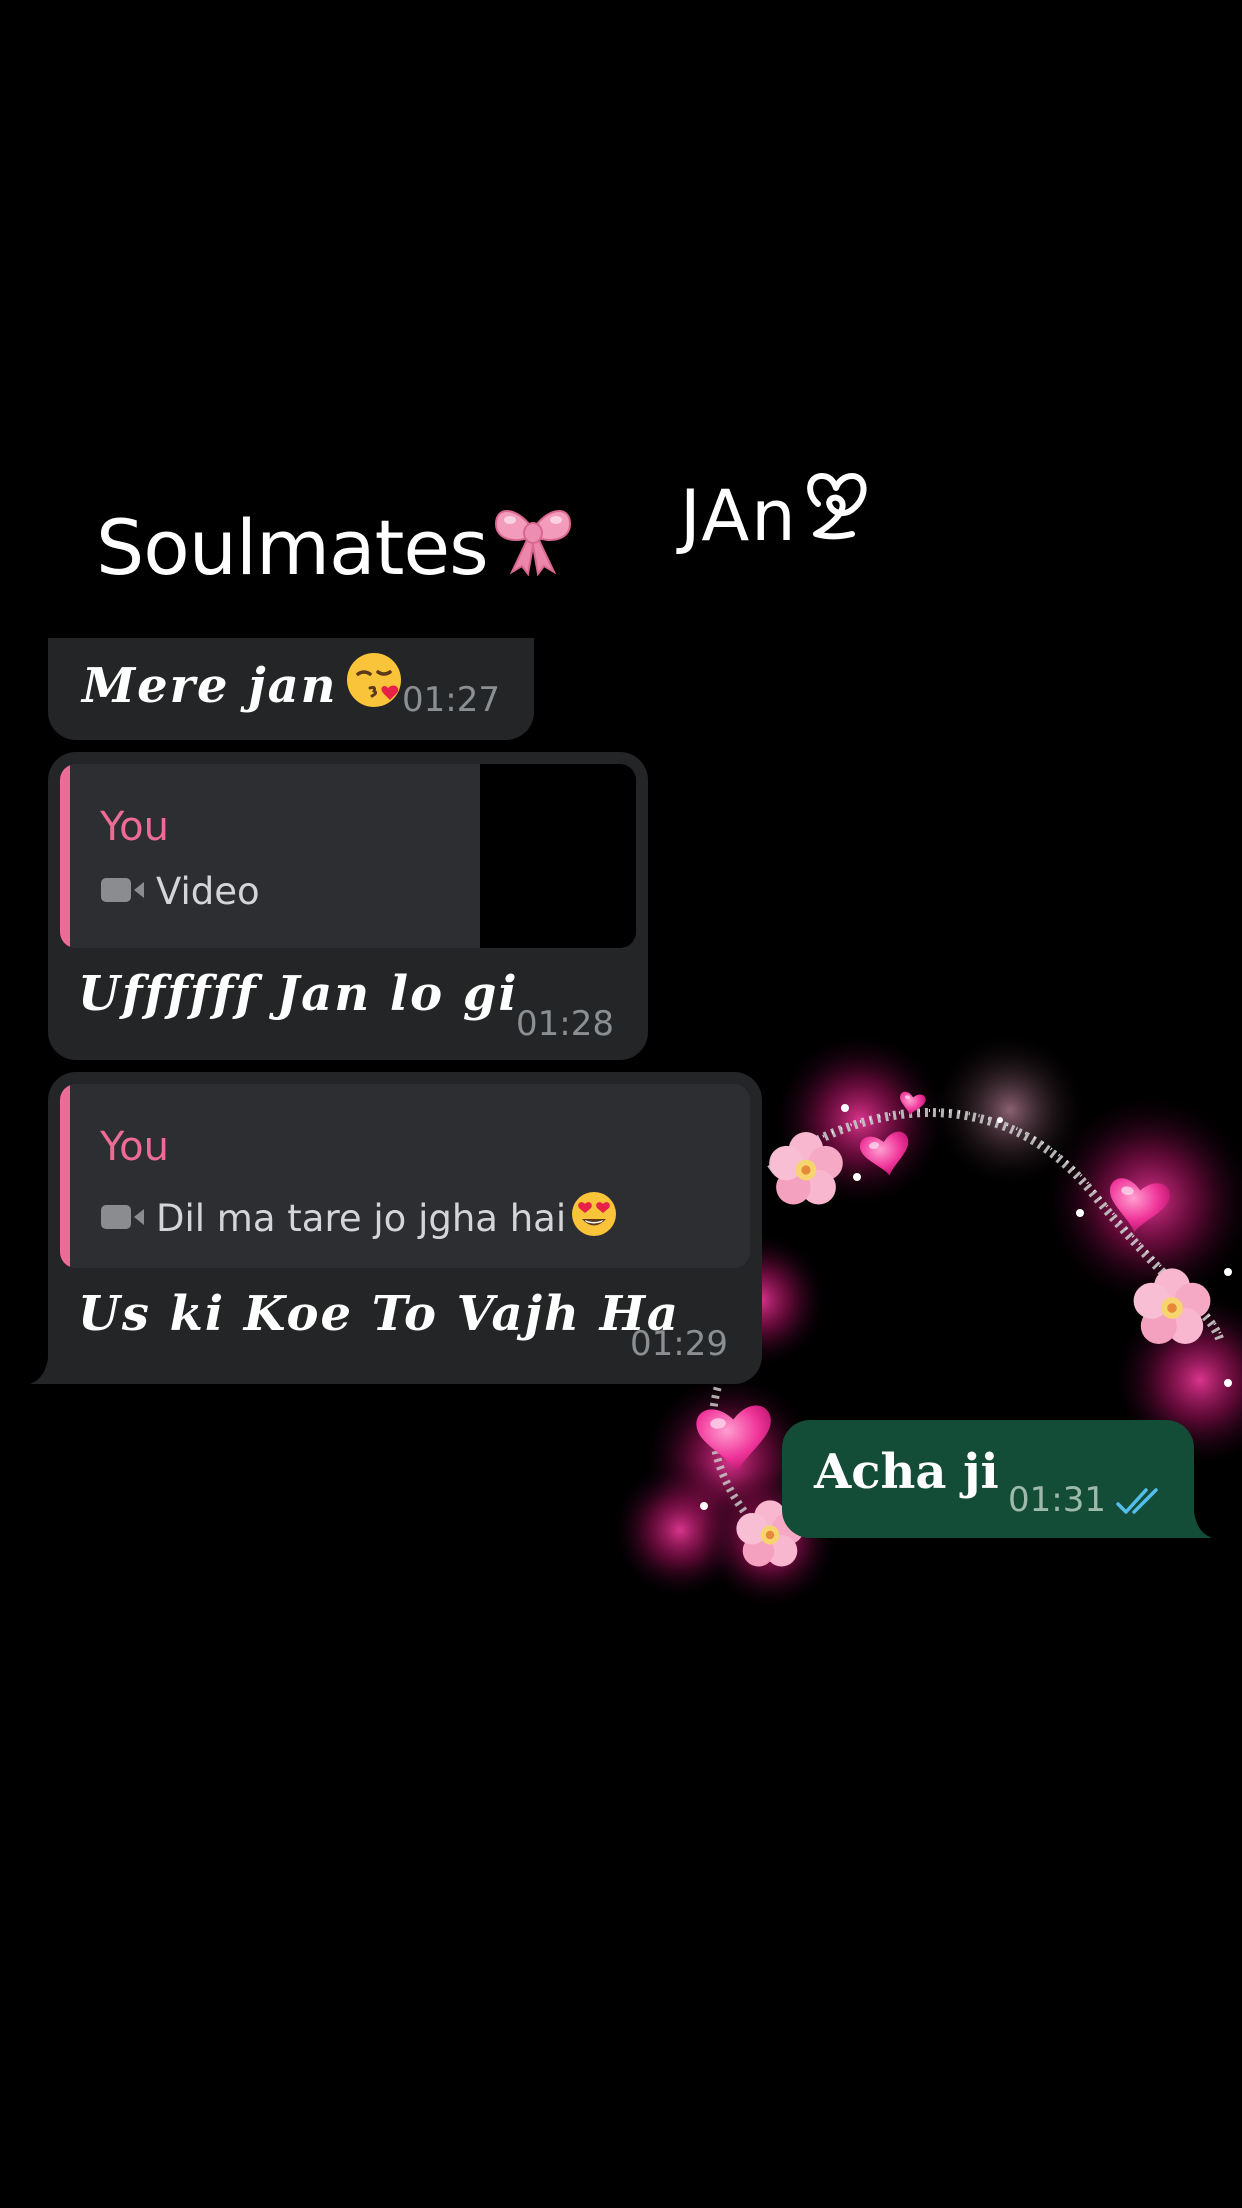 This screenshot has width=1242, height=2208. Describe the element at coordinates (210, 686) in the screenshot. I see `message-text: Mere jan` at that location.